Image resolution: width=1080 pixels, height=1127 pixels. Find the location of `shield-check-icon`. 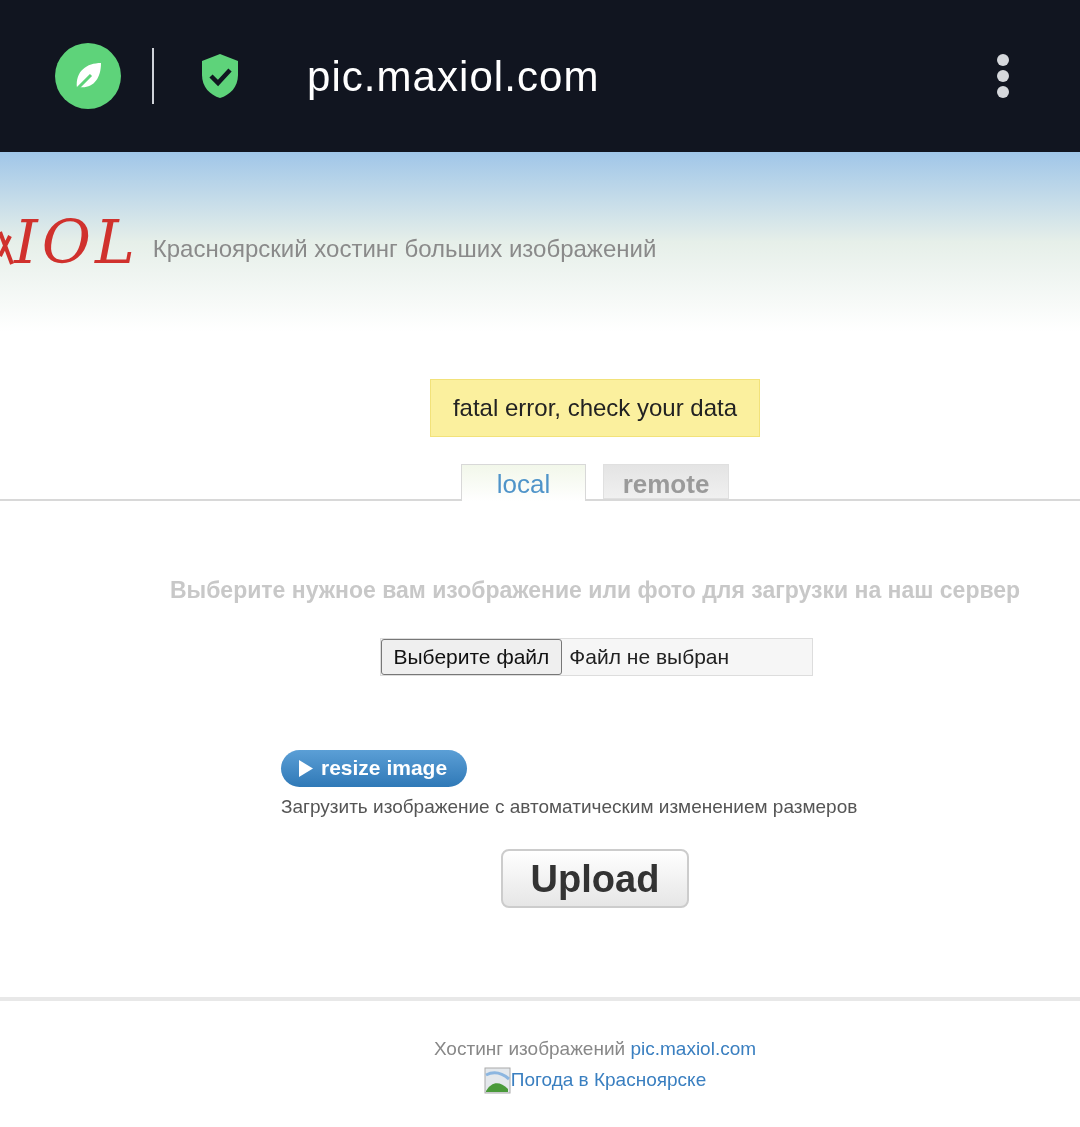

shield-check-icon is located at coordinates (220, 76).